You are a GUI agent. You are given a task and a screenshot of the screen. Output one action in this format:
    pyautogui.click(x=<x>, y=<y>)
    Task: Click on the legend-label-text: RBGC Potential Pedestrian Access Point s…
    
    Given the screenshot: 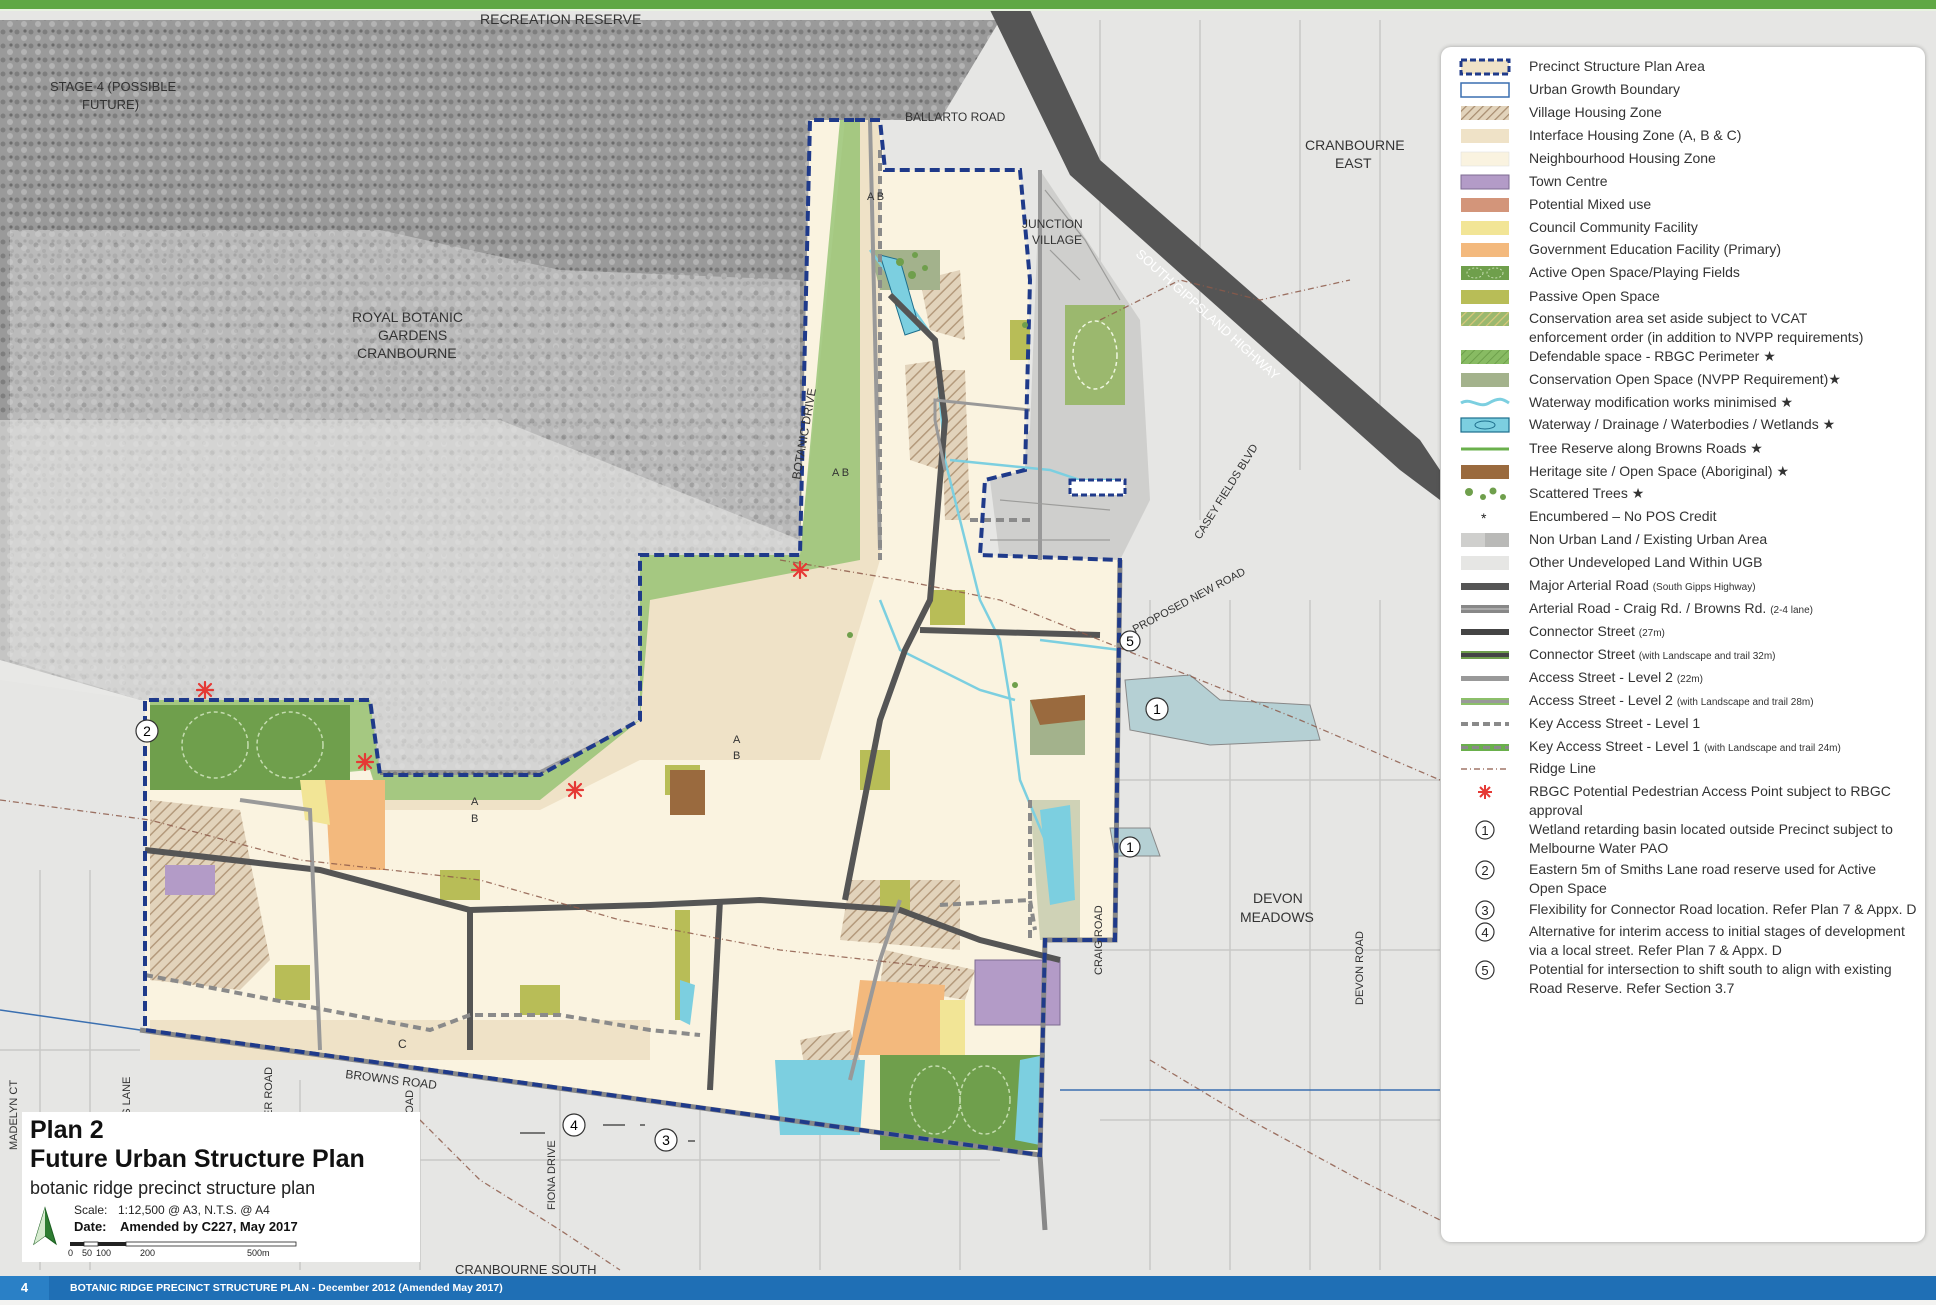 What is the action you would take?
    pyautogui.click(x=1710, y=791)
    